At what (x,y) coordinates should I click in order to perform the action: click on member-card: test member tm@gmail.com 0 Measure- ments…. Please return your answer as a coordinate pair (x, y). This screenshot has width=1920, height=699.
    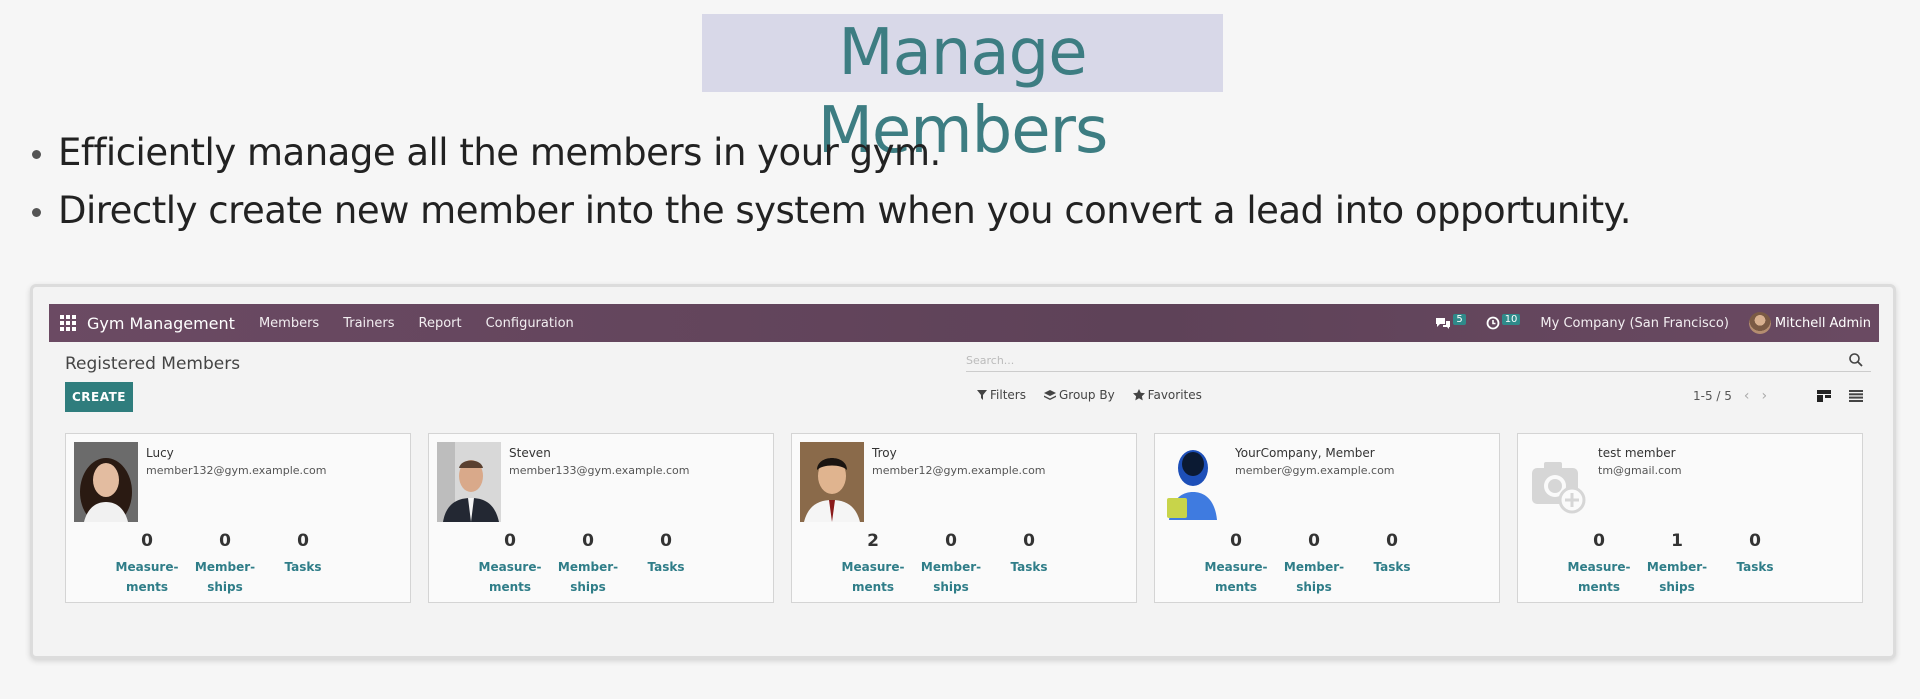
    Looking at the image, I should click on (1690, 518).